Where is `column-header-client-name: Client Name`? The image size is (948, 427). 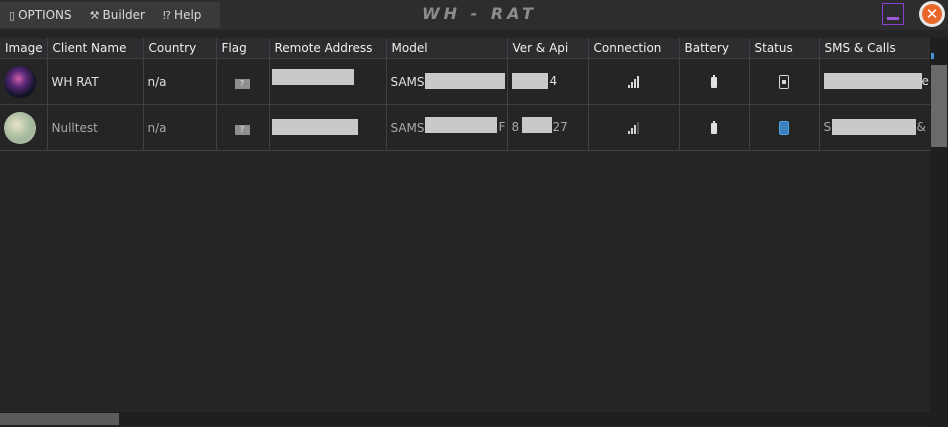
column-header-client-name: Client Name is located at coordinates (95, 48).